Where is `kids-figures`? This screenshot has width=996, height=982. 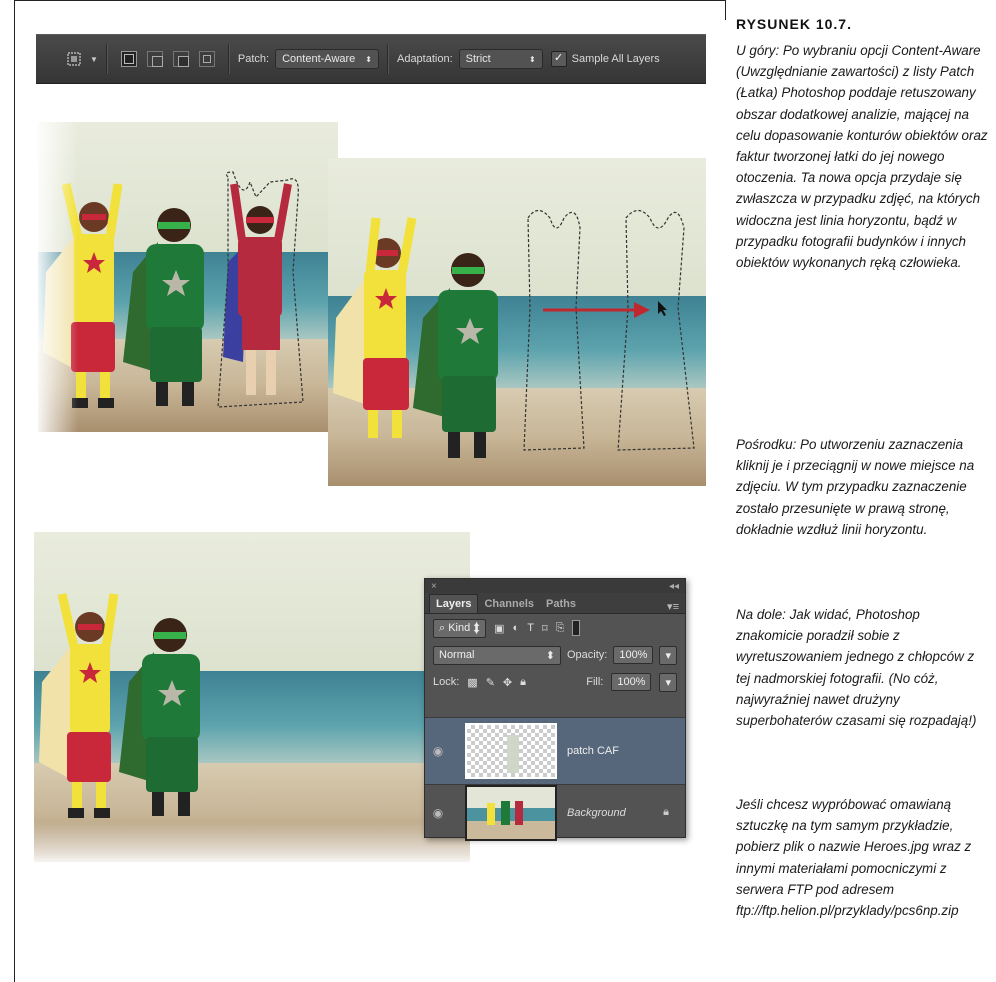 kids-figures is located at coordinates (173, 289).